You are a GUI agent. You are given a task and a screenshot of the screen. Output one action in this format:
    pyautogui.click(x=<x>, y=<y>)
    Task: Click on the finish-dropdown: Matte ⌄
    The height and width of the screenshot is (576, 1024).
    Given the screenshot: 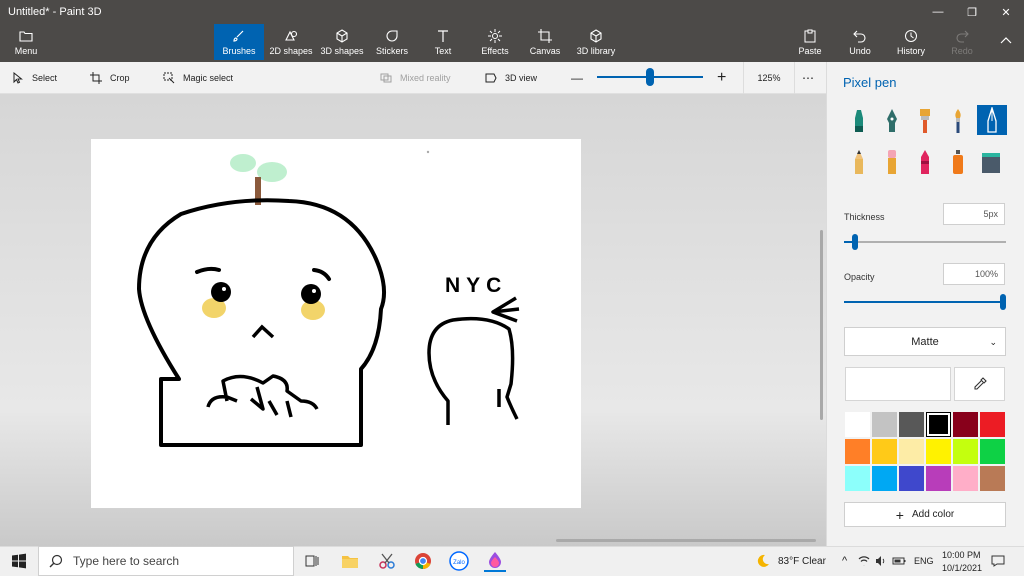 What is the action you would take?
    pyautogui.click(x=925, y=341)
    